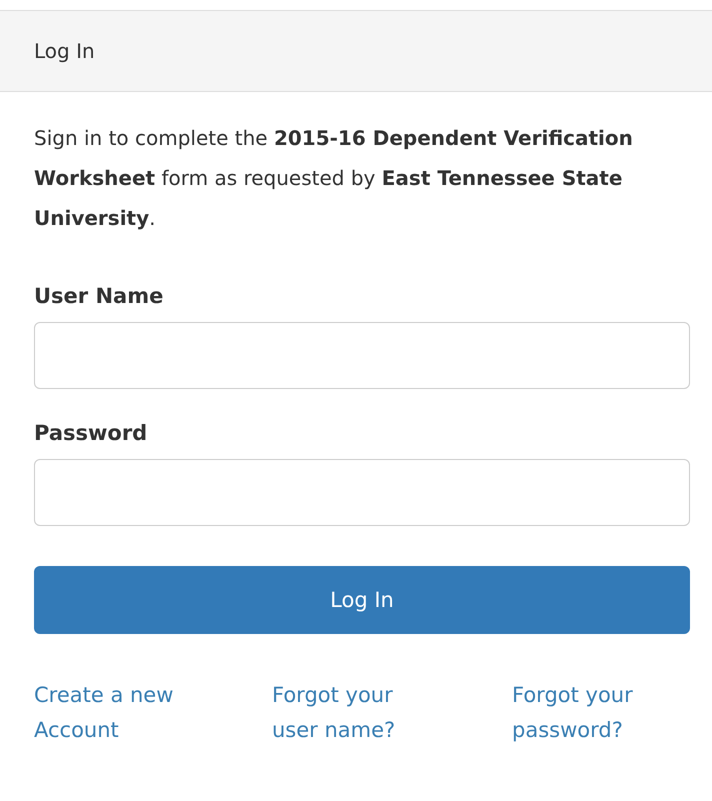 This screenshot has height=801, width=712. Describe the element at coordinates (334, 178) in the screenshot. I see `intro-text: Sign in to complete the 2015-16 Dependent Verification Worksheet form as requested by East Tennessee State University.` at that location.